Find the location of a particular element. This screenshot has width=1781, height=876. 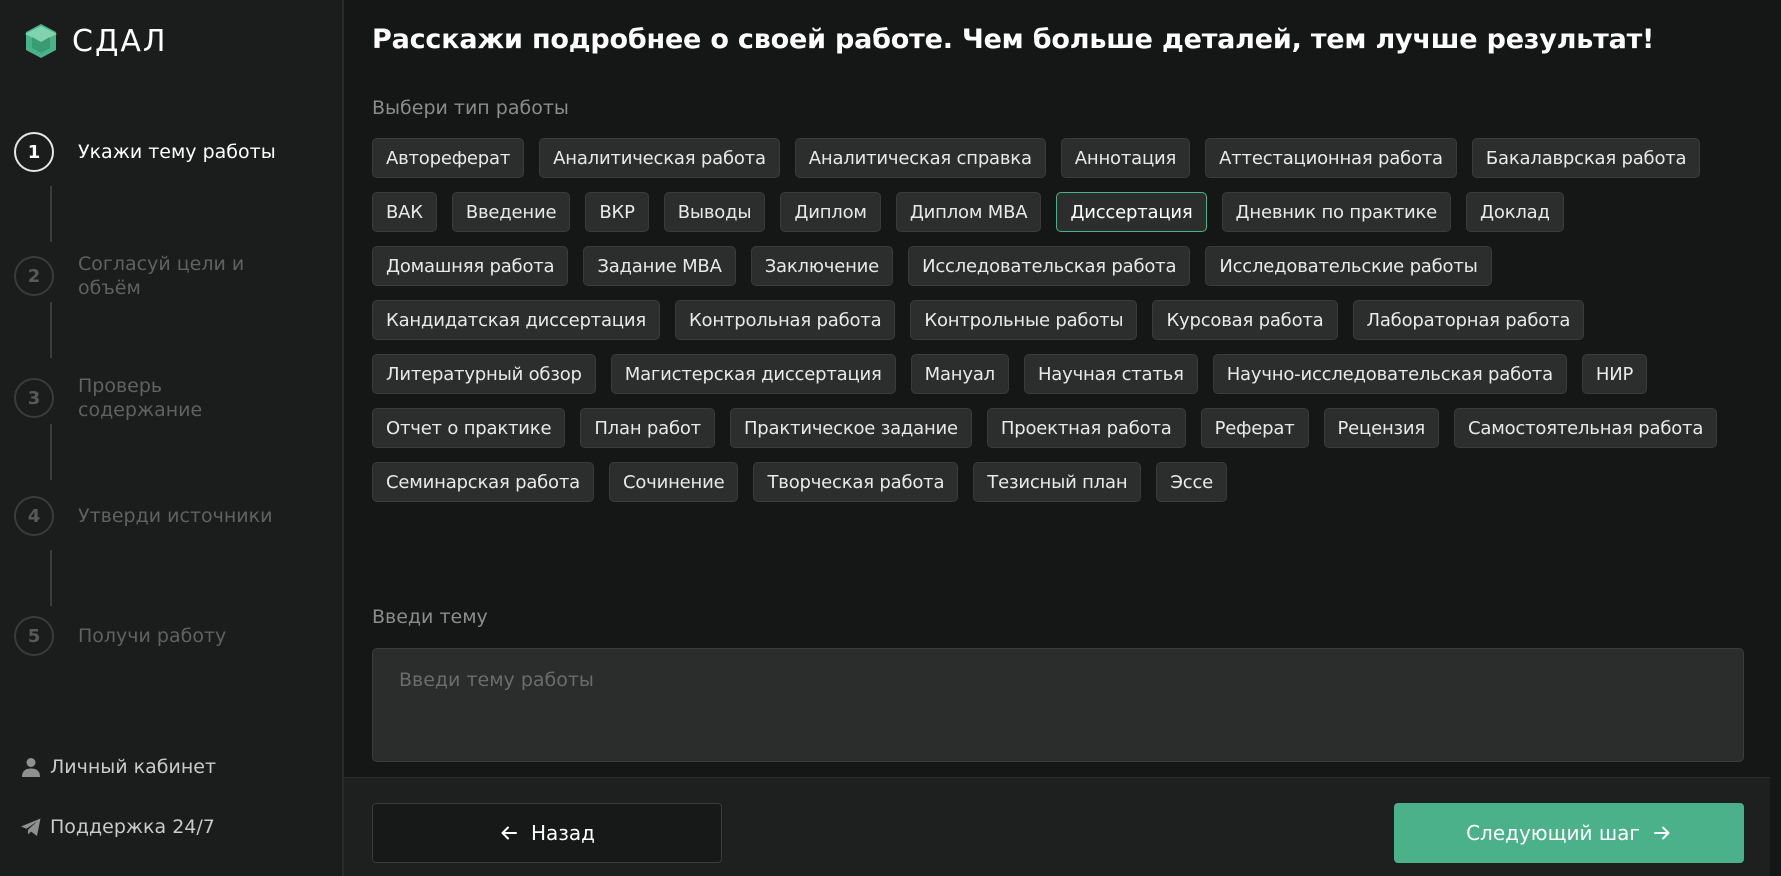

work-type-chip: Магистерская диссертация is located at coordinates (753, 374).